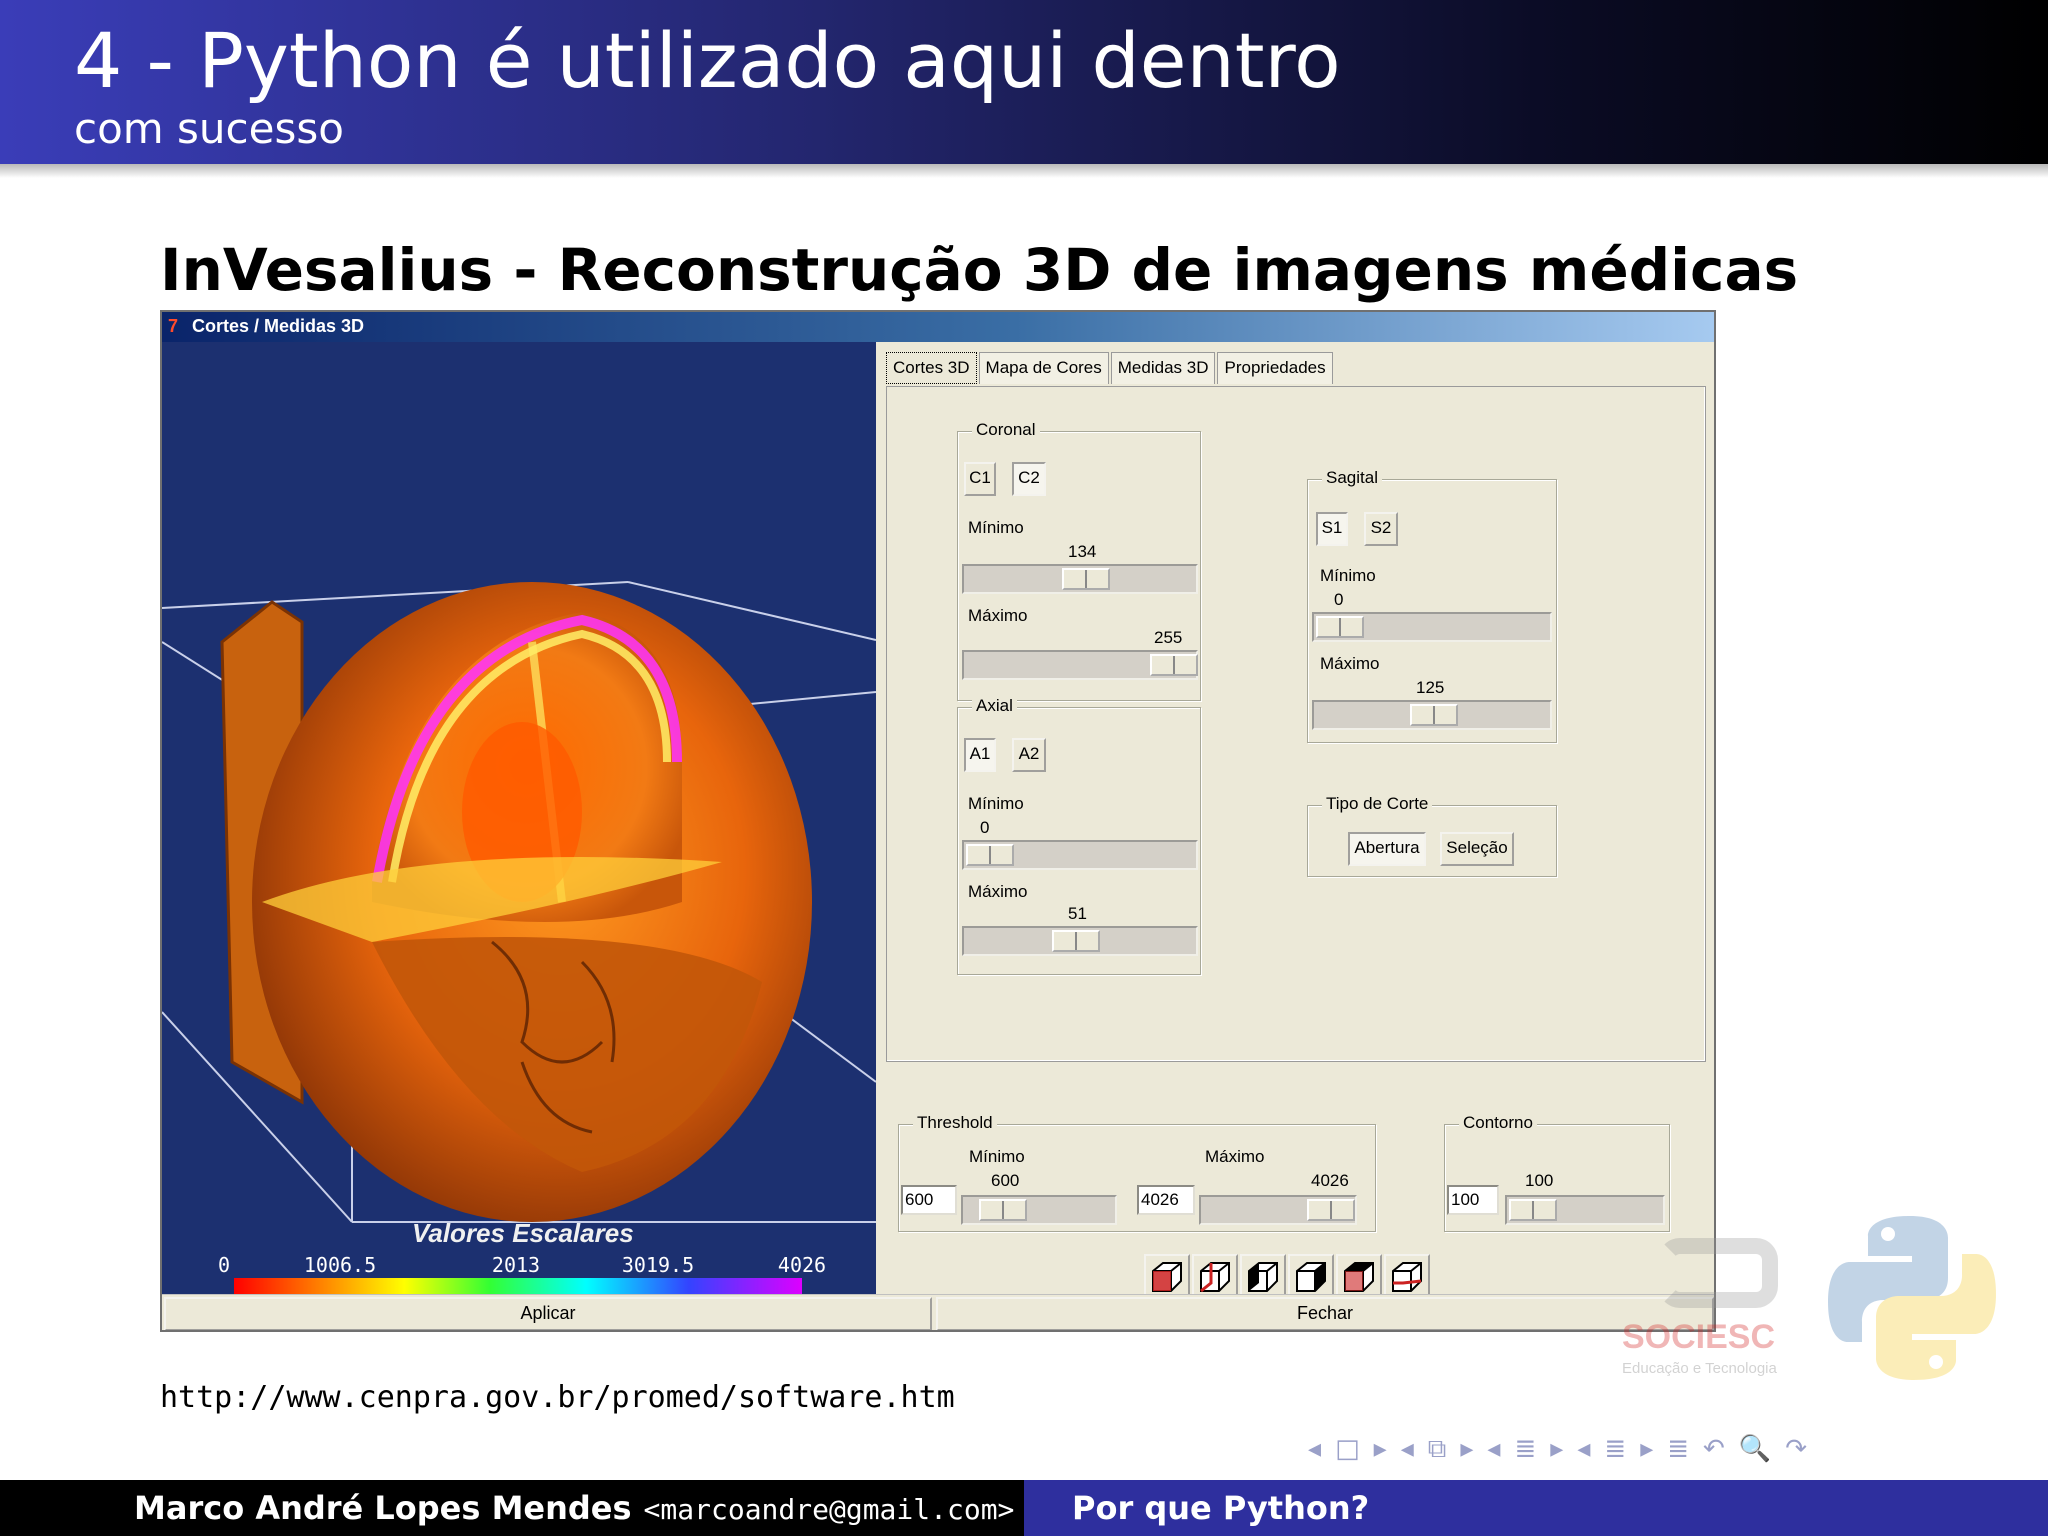 The image size is (2048, 1536). Describe the element at coordinates (1539, 1180) in the screenshot. I see `contorno-value: 100` at that location.